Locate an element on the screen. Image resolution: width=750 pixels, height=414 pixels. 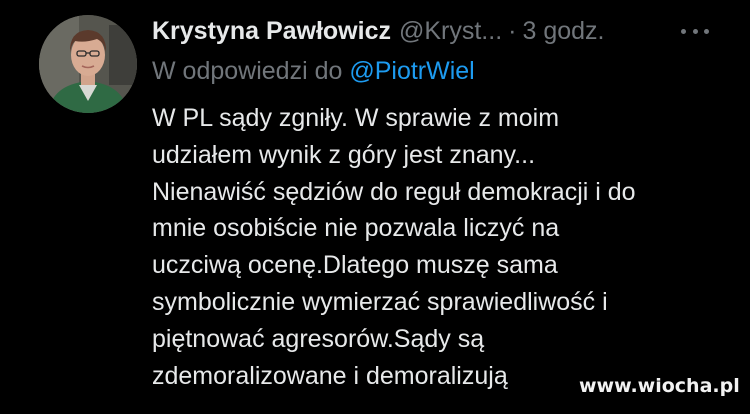
avatar is located at coordinates (88, 64).